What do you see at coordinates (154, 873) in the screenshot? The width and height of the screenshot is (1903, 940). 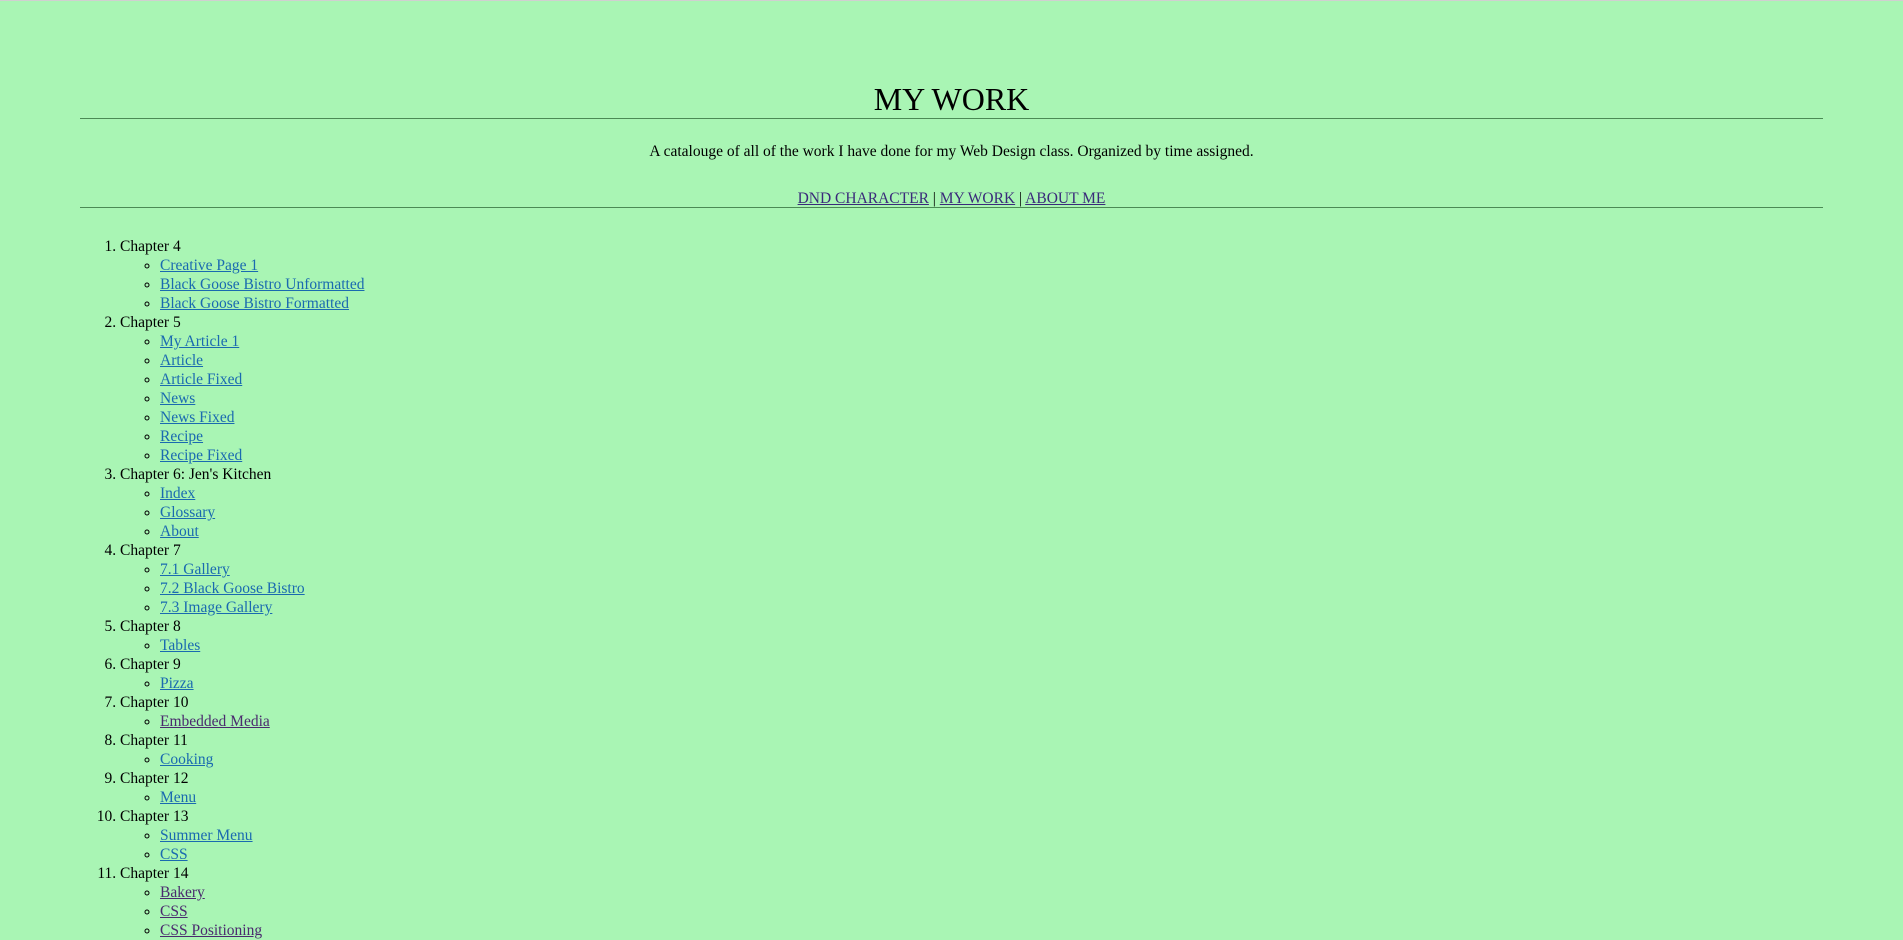 I see `chapter-title: Chapter 14` at bounding box center [154, 873].